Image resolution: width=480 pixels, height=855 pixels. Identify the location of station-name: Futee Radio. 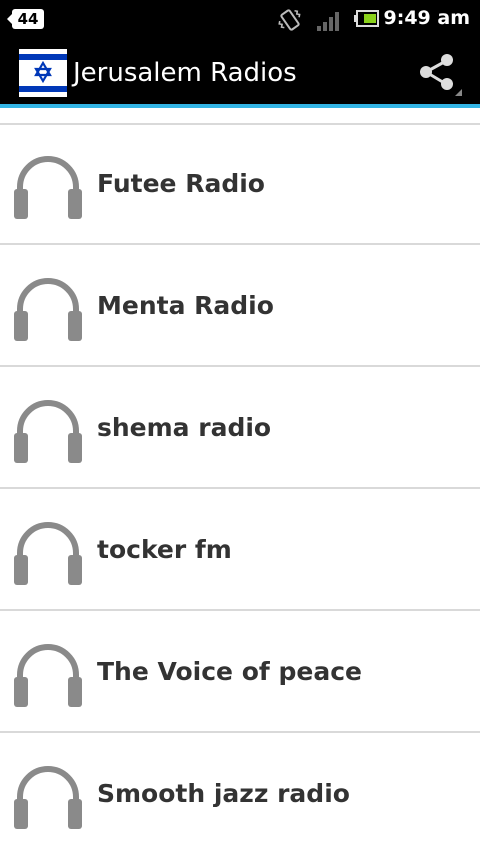
(181, 183).